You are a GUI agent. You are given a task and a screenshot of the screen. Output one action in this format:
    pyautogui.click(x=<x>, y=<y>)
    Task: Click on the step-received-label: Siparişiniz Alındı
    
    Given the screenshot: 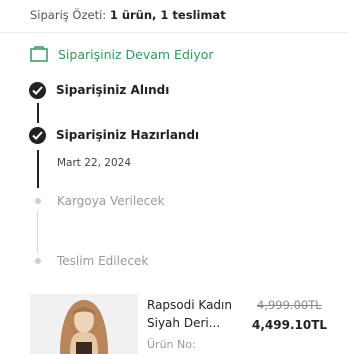 What is the action you would take?
    pyautogui.click(x=113, y=90)
    